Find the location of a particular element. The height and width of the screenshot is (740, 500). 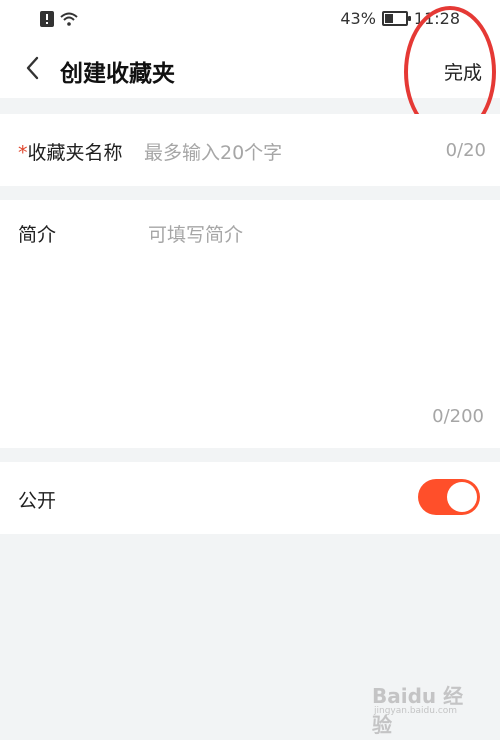

public-toggle is located at coordinates (449, 497).